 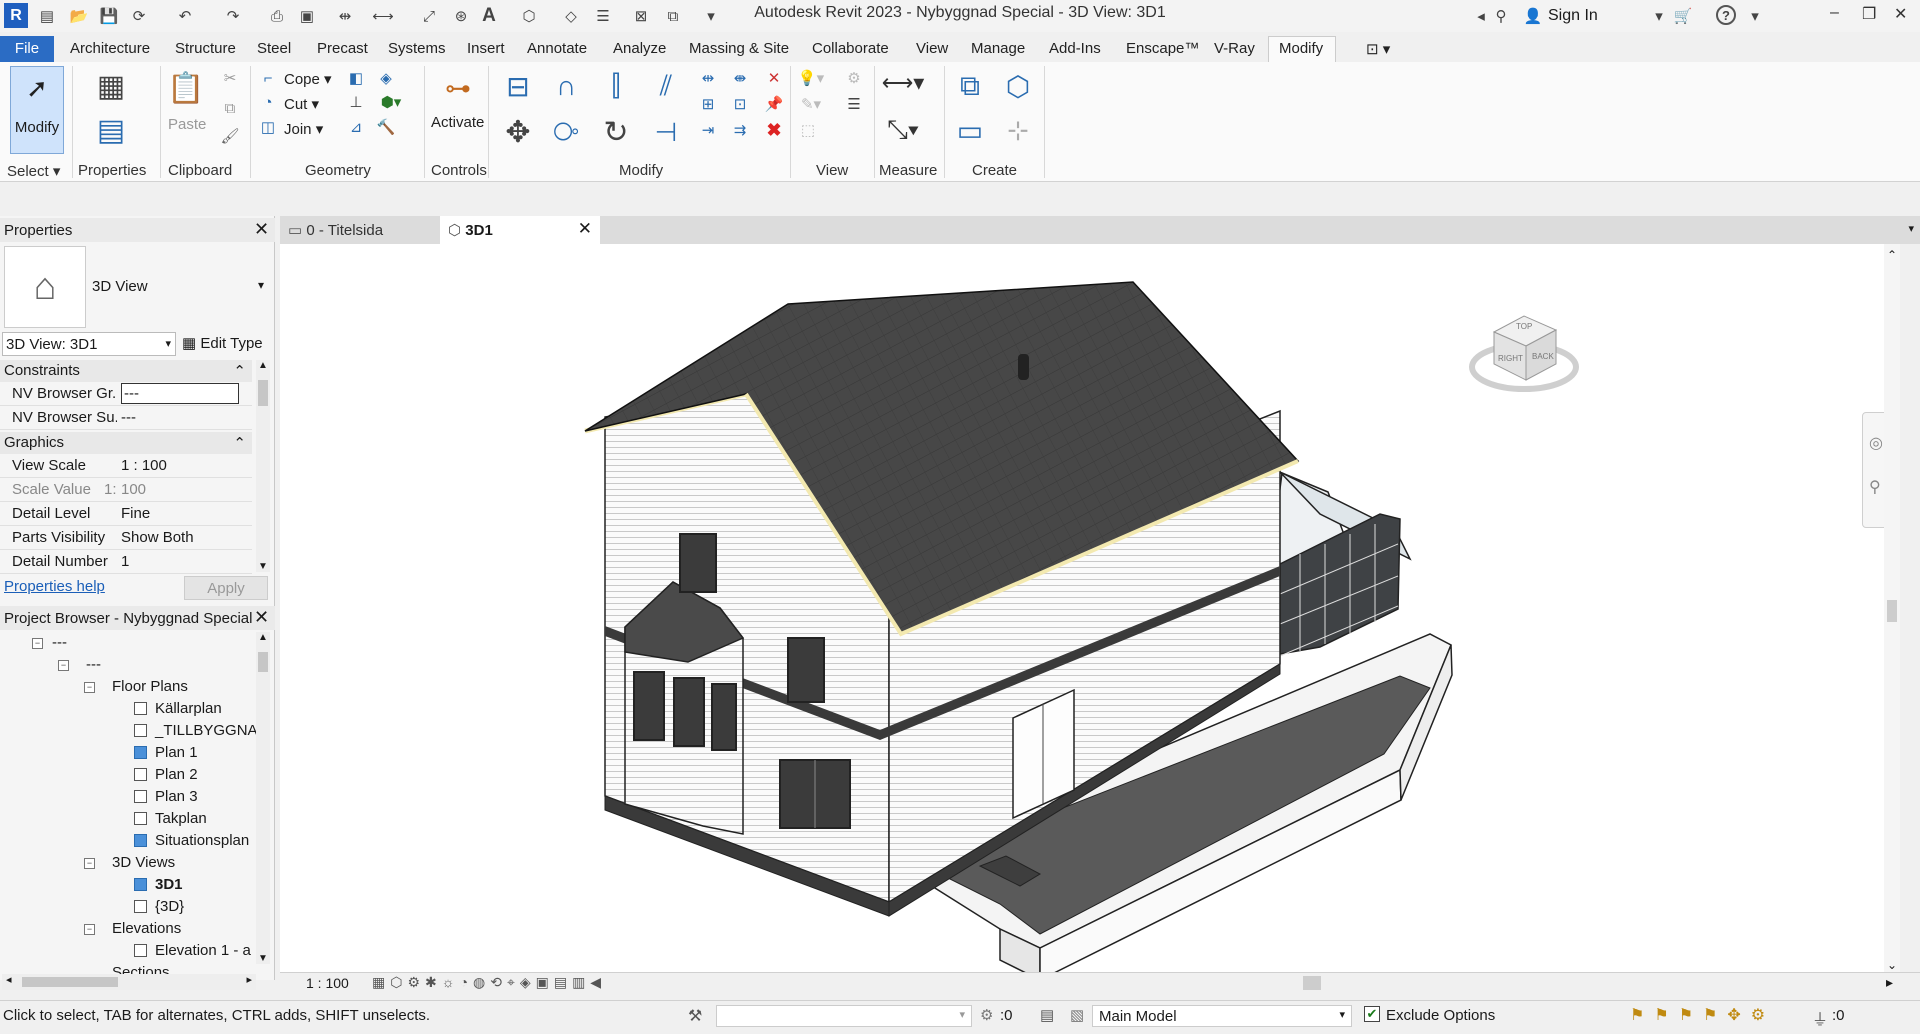 I want to click on h-scroll-thumb, so click(x=1312, y=983).